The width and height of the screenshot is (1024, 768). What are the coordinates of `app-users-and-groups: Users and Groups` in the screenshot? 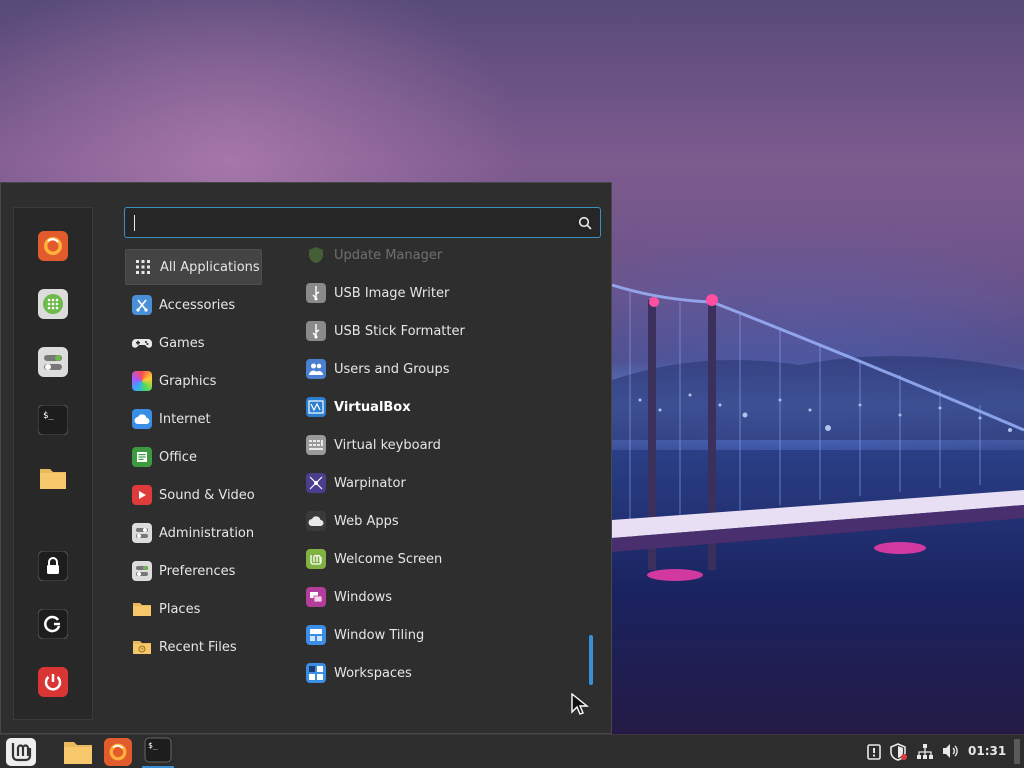 It's located at (443, 369).